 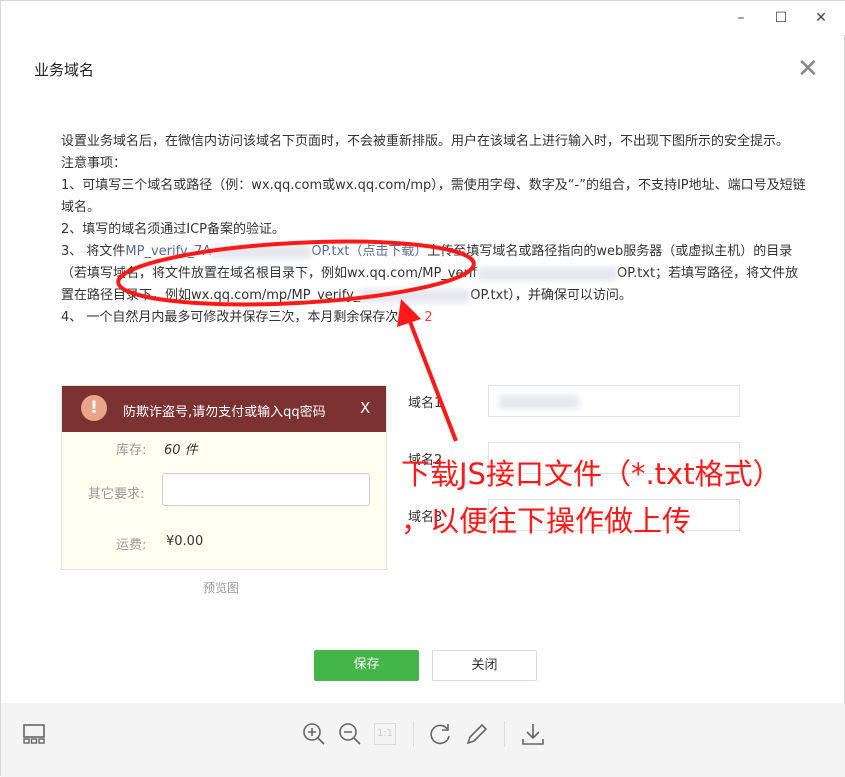 What do you see at coordinates (350, 734) in the screenshot?
I see `zoom-out-icon` at bounding box center [350, 734].